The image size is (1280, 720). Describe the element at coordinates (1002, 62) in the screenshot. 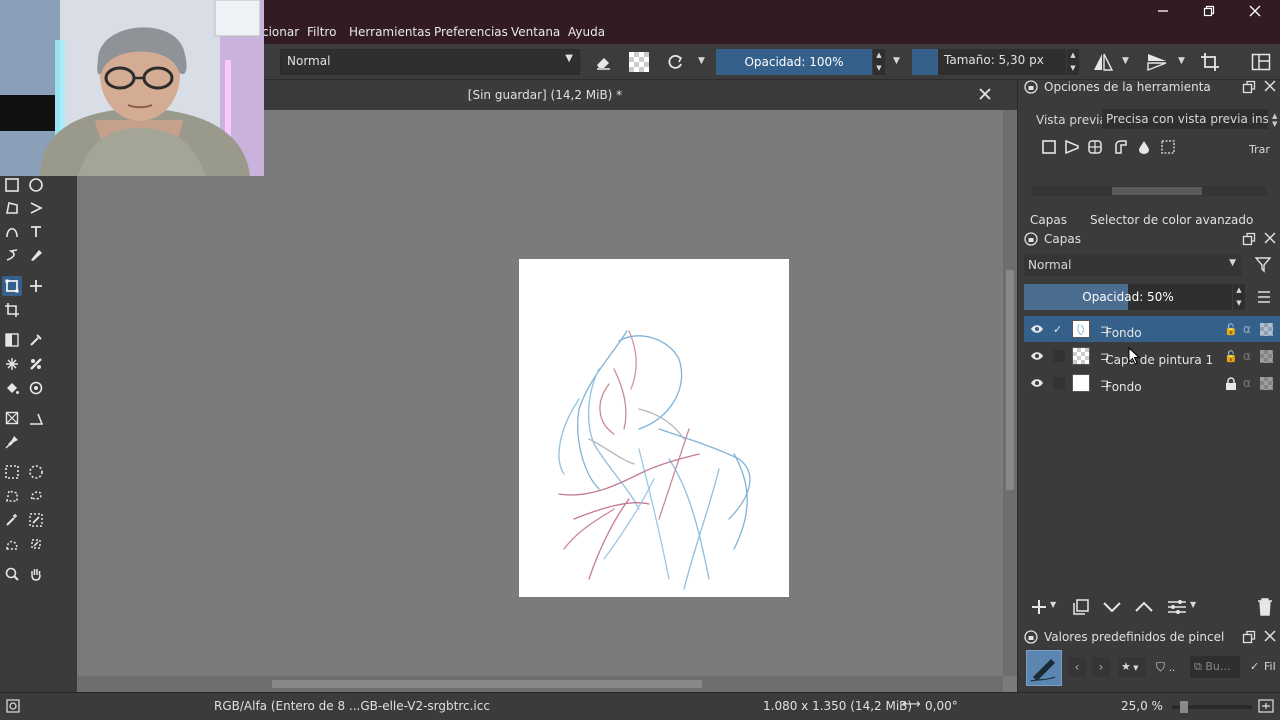

I see `size-slider: Tamaño: 5,30 px` at that location.